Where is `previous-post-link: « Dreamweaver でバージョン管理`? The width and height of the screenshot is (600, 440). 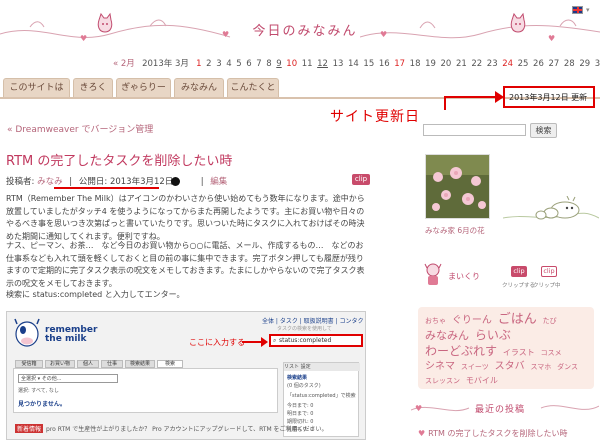 previous-post-link: « Dreamweaver でバージョン管理 is located at coordinates (80, 128).